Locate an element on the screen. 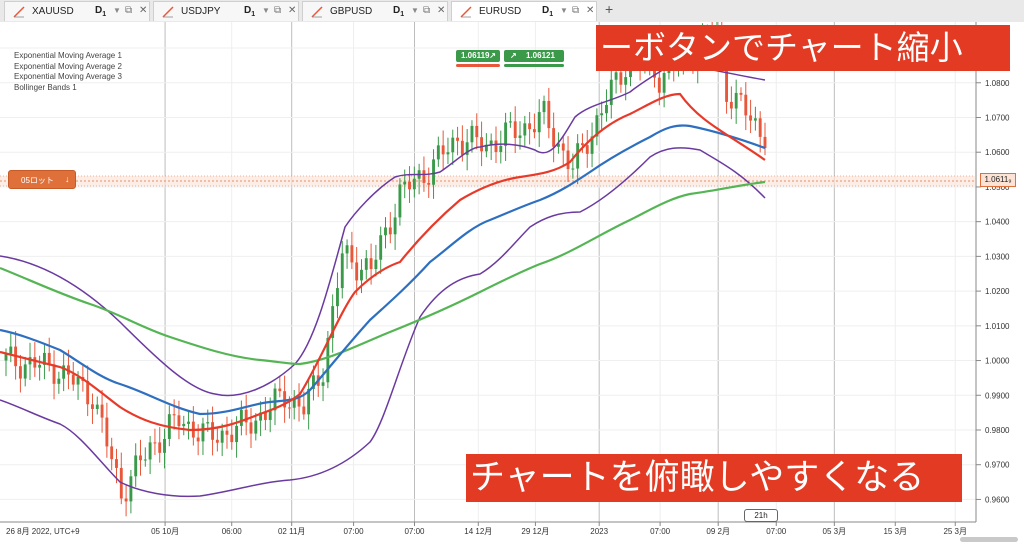  y-axis-label: 1.0000 is located at coordinates (997, 361).